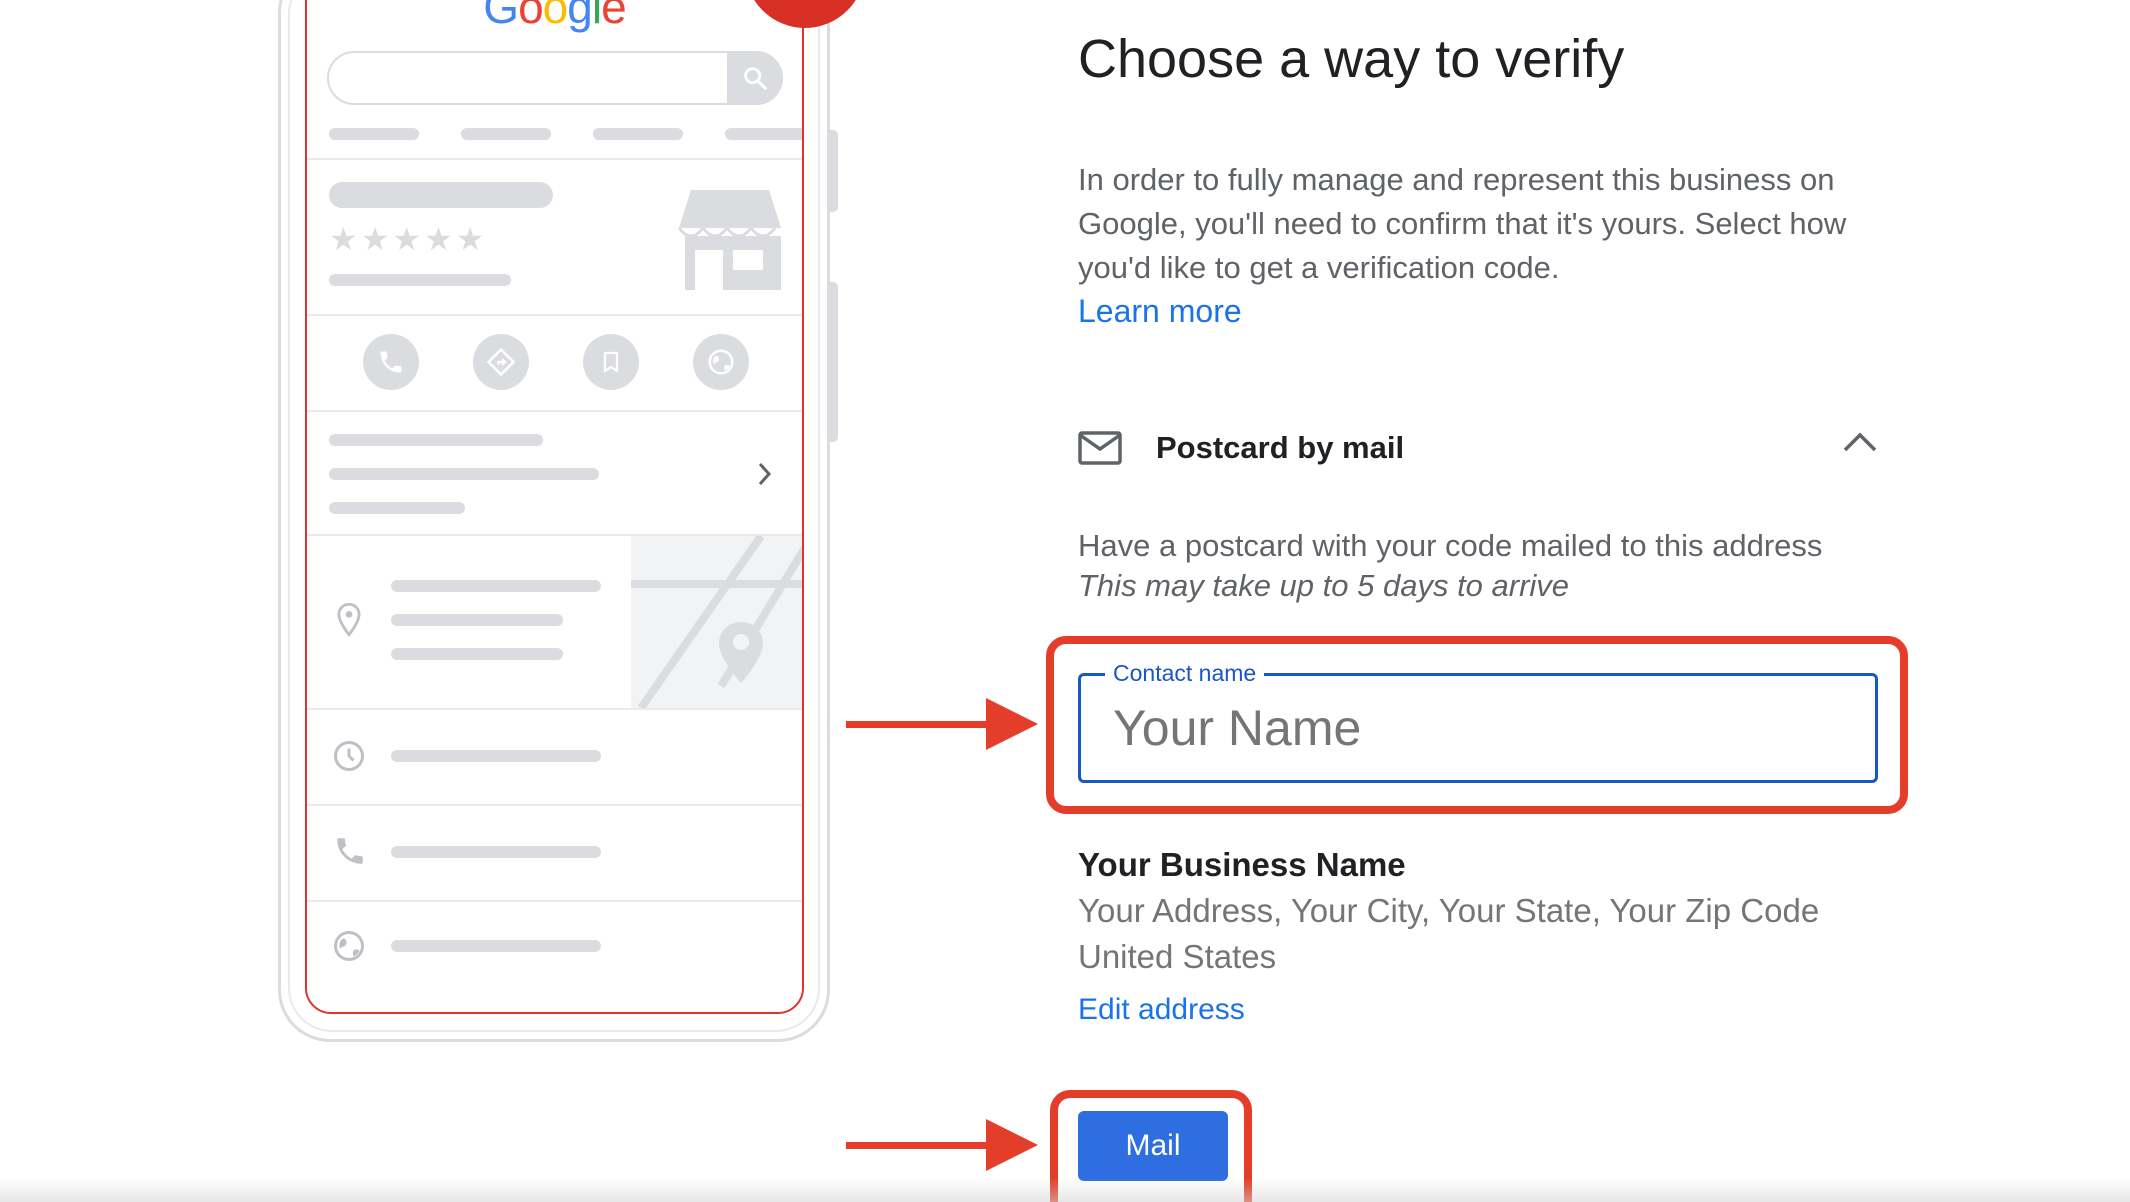  Describe the element at coordinates (1100, 448) in the screenshot. I see `mail-icon` at that location.